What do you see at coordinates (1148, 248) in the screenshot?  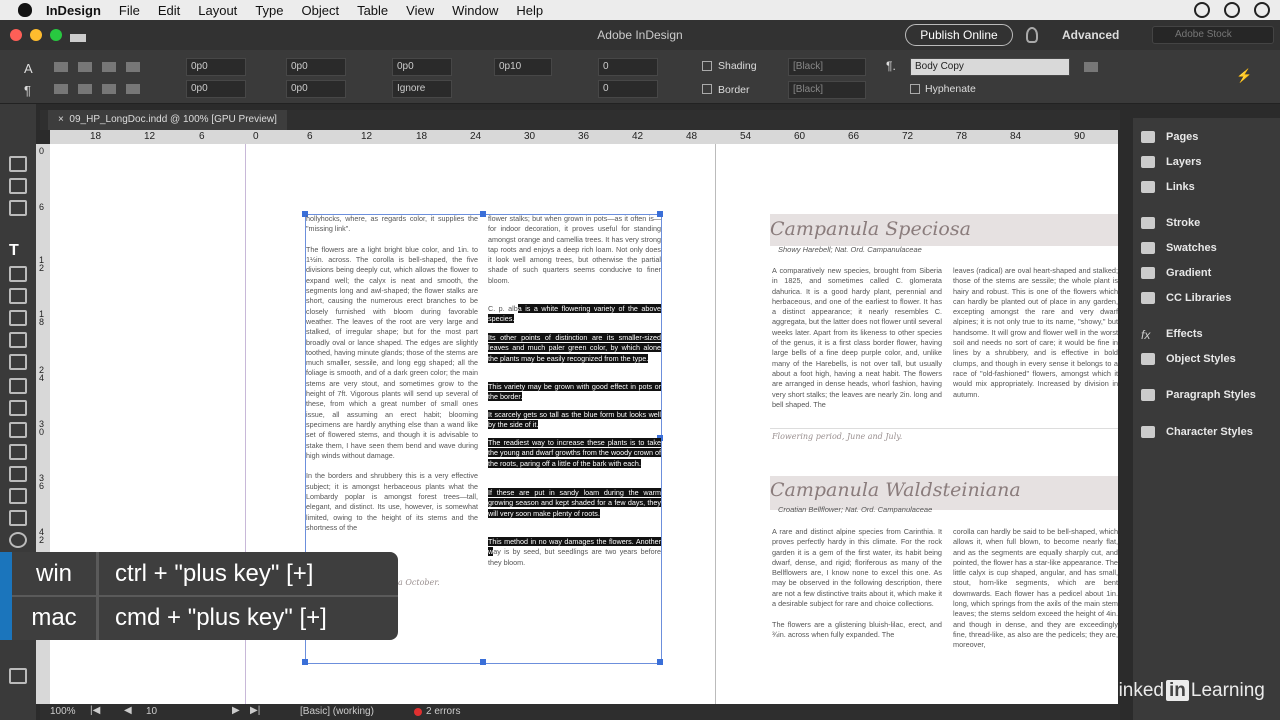 I see `swatches-icon` at bounding box center [1148, 248].